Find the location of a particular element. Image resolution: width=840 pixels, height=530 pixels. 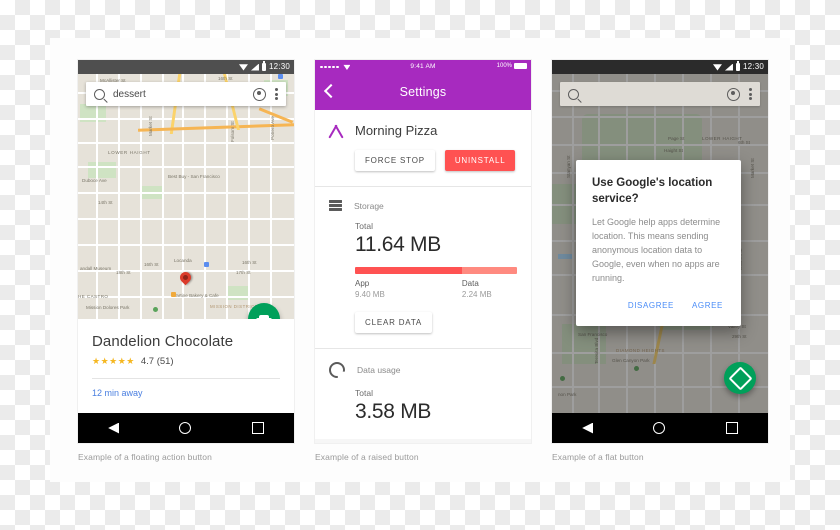

rating-row: ★★★★★ 4.7 (51) is located at coordinates (186, 361).